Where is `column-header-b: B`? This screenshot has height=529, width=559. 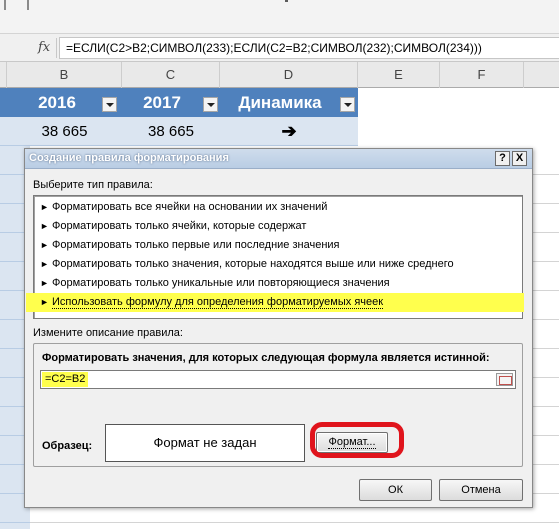 column-header-b: B is located at coordinates (64, 75).